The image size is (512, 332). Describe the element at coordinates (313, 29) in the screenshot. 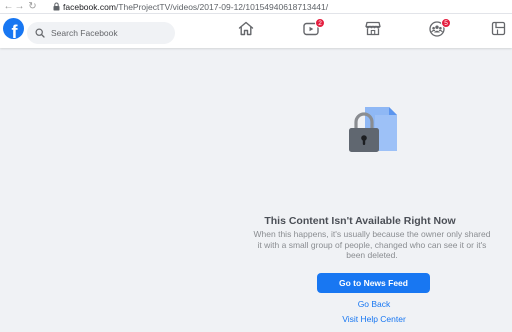

I see `nav-watch: 2` at that location.